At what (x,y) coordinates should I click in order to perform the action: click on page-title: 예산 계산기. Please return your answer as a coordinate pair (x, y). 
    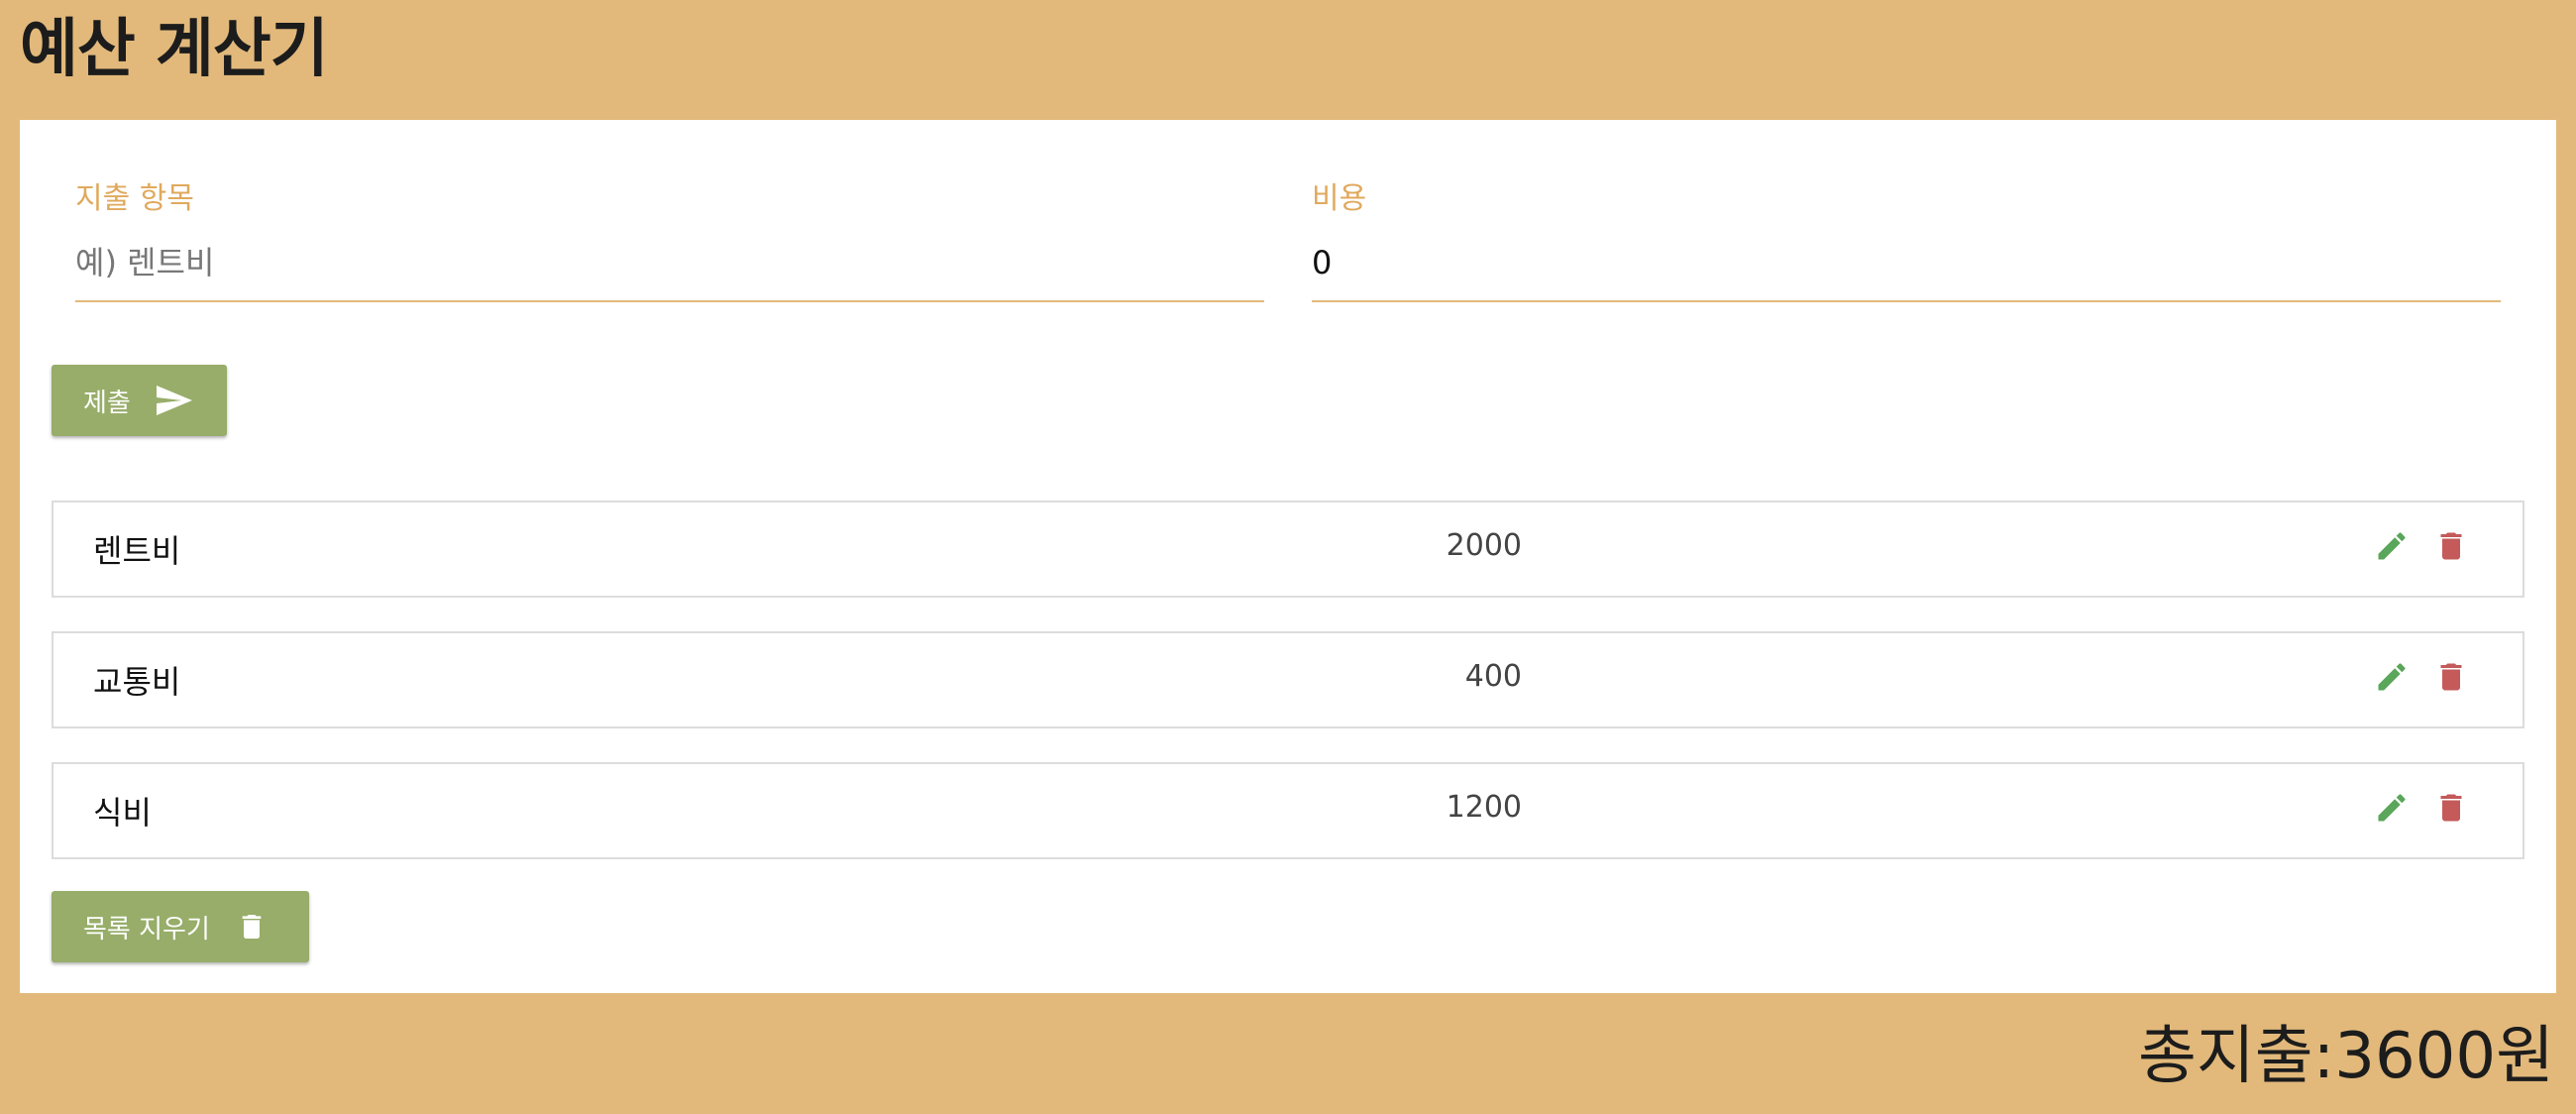
    Looking at the image, I should click on (175, 49).